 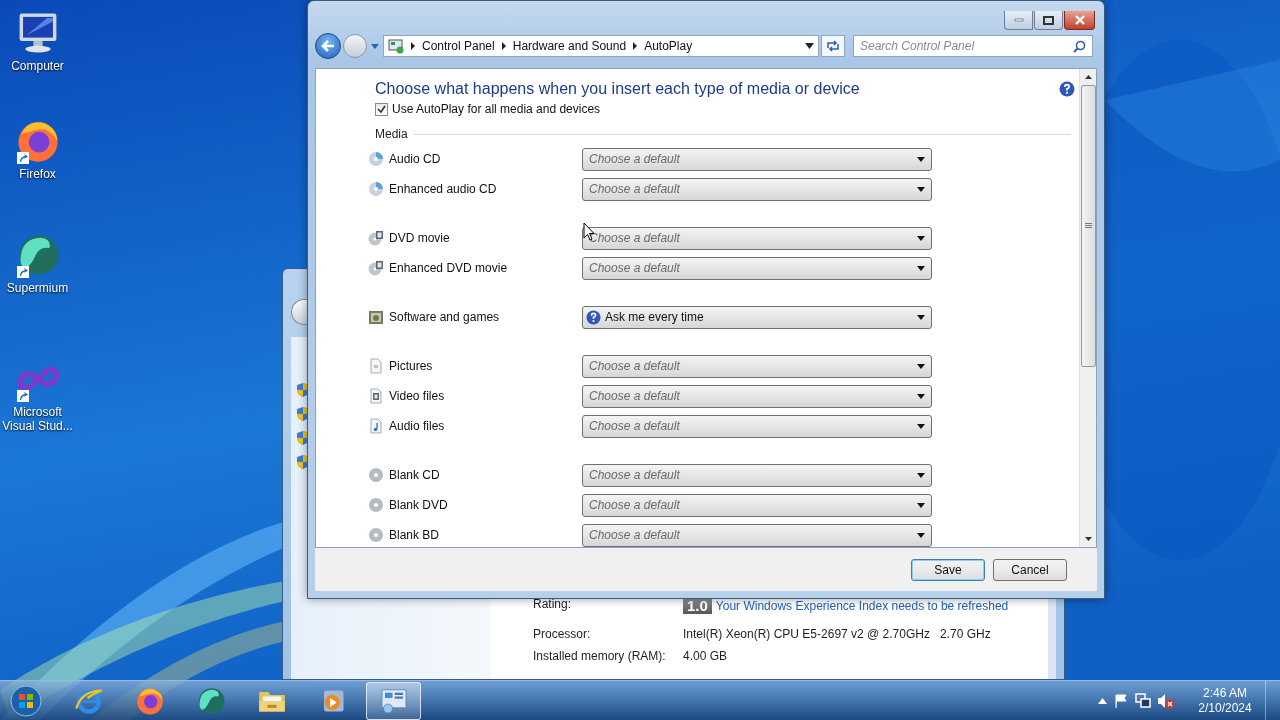 I want to click on address-bar: Control Panel Hardware and Sound AutoPlay, so click(x=601, y=46).